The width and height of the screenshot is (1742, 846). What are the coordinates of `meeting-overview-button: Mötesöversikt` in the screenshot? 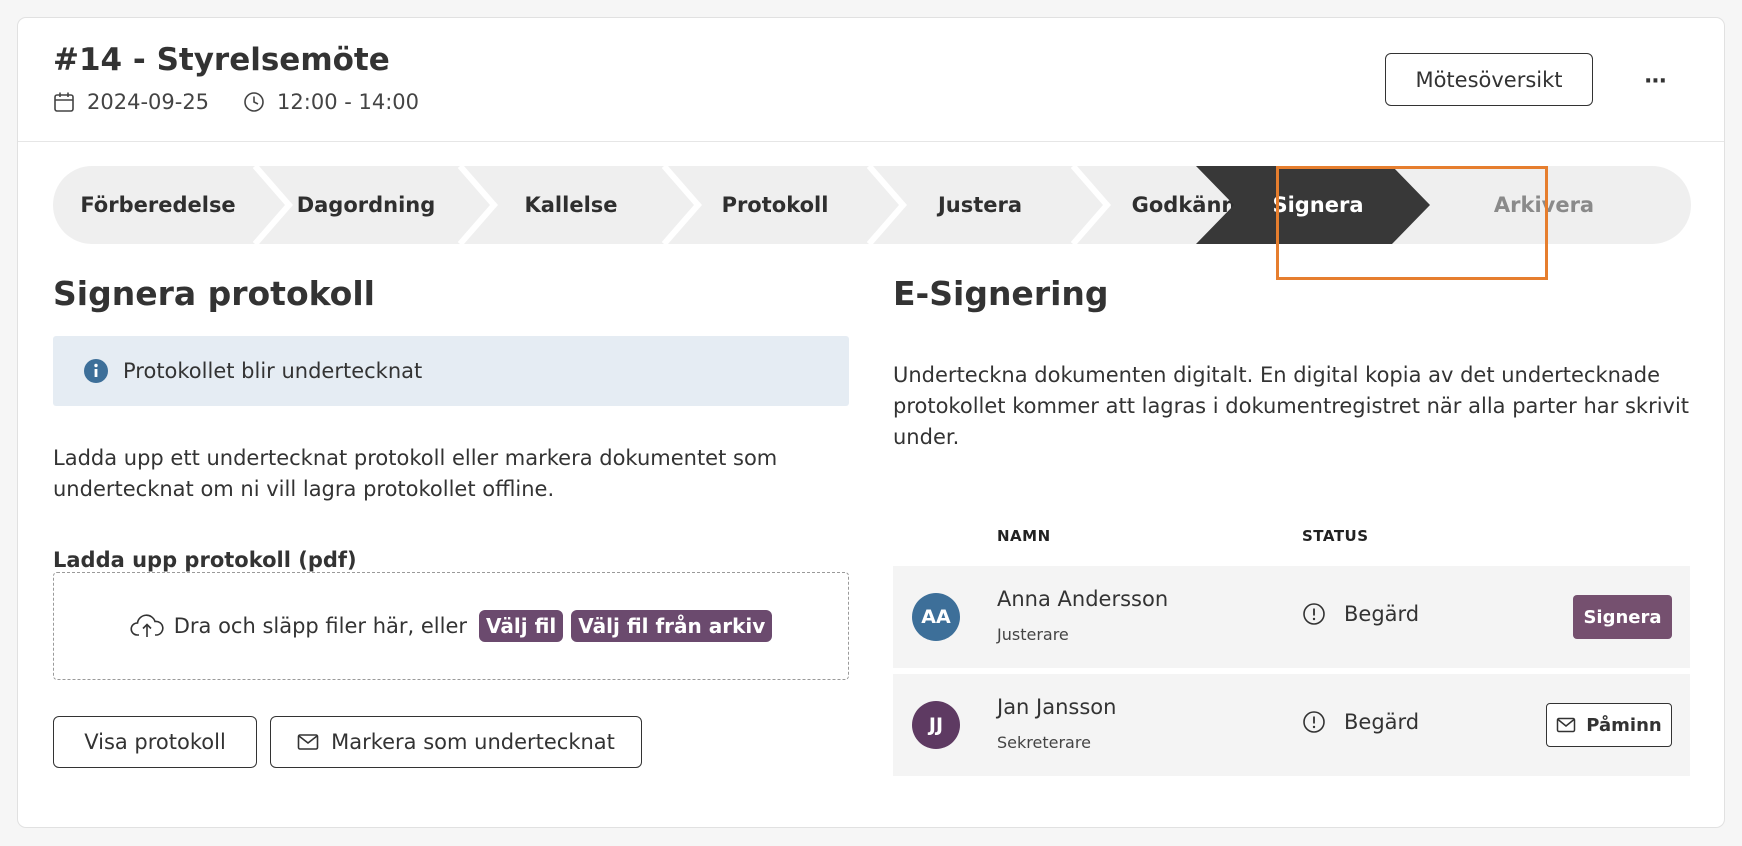 It's located at (1489, 79).